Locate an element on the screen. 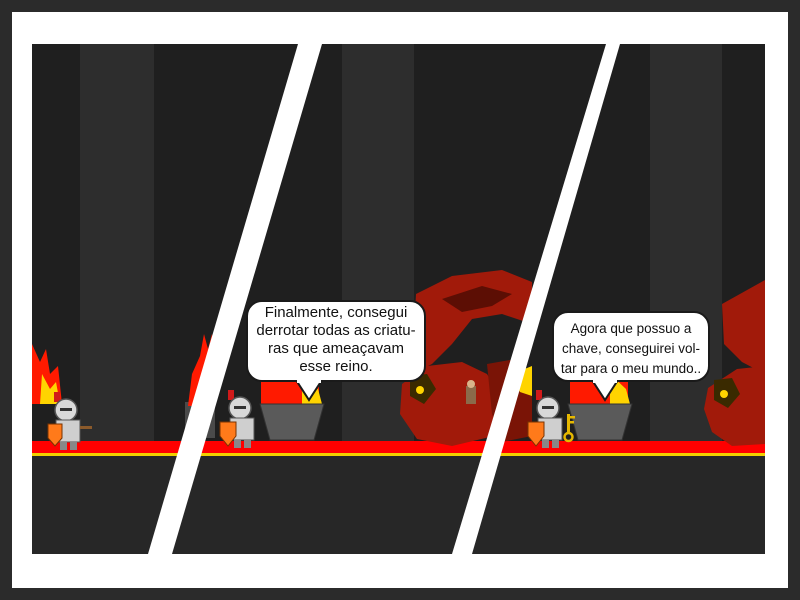 This screenshot has height=600, width=800. speech-line: ras que ameaçavam is located at coordinates (336, 348).